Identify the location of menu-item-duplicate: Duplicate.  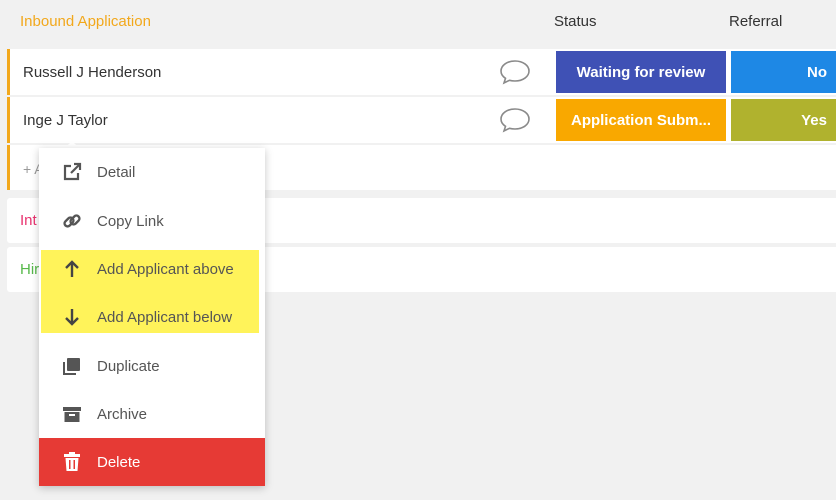
(152, 366).